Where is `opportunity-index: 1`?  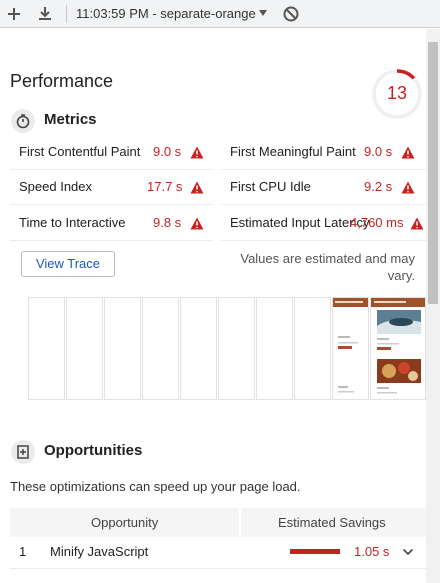
opportunity-index: 1 is located at coordinates (23, 551).